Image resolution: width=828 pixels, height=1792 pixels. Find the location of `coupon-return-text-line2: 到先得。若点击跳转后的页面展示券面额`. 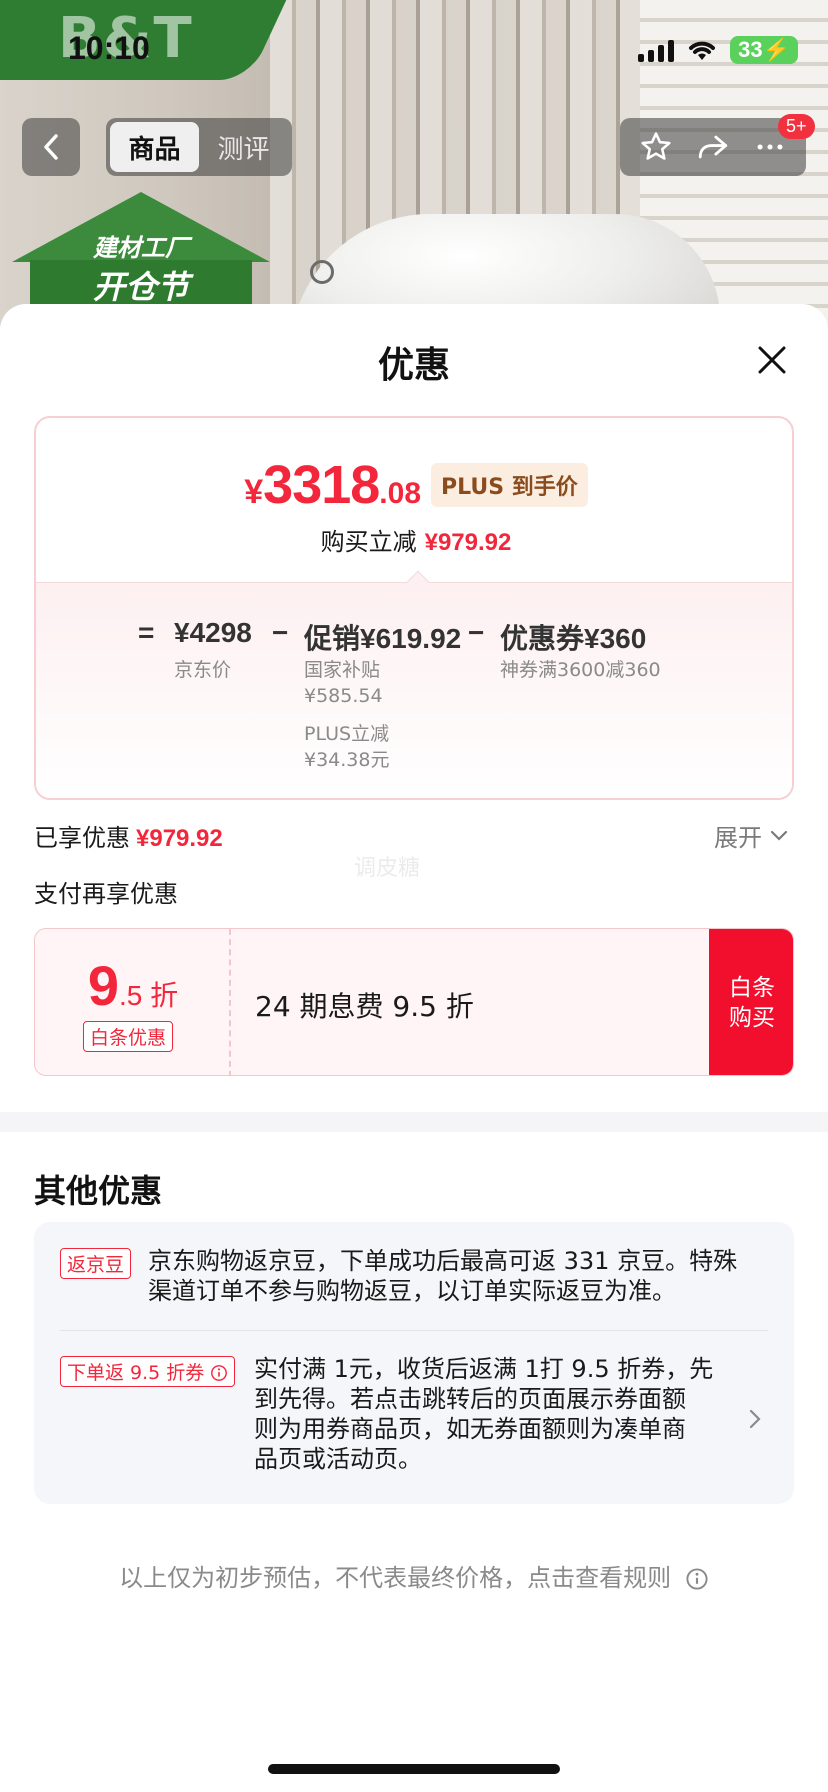

coupon-return-text-line2: 到先得。若点击跳转后的页面展示券面额 is located at coordinates (470, 1399).